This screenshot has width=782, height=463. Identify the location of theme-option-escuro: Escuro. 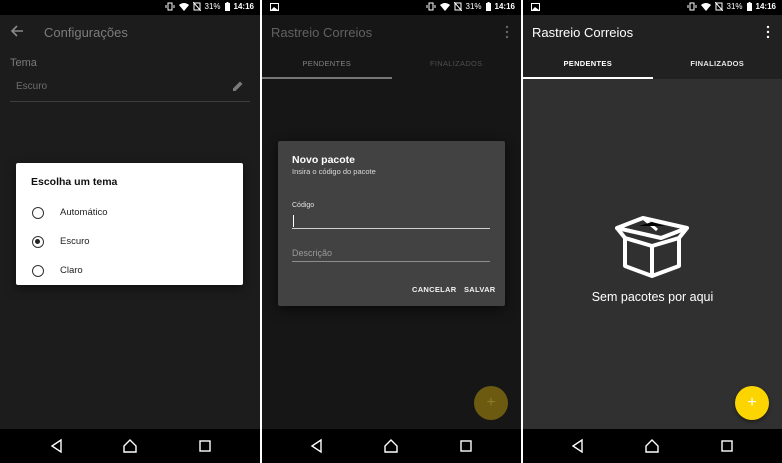
(129, 243).